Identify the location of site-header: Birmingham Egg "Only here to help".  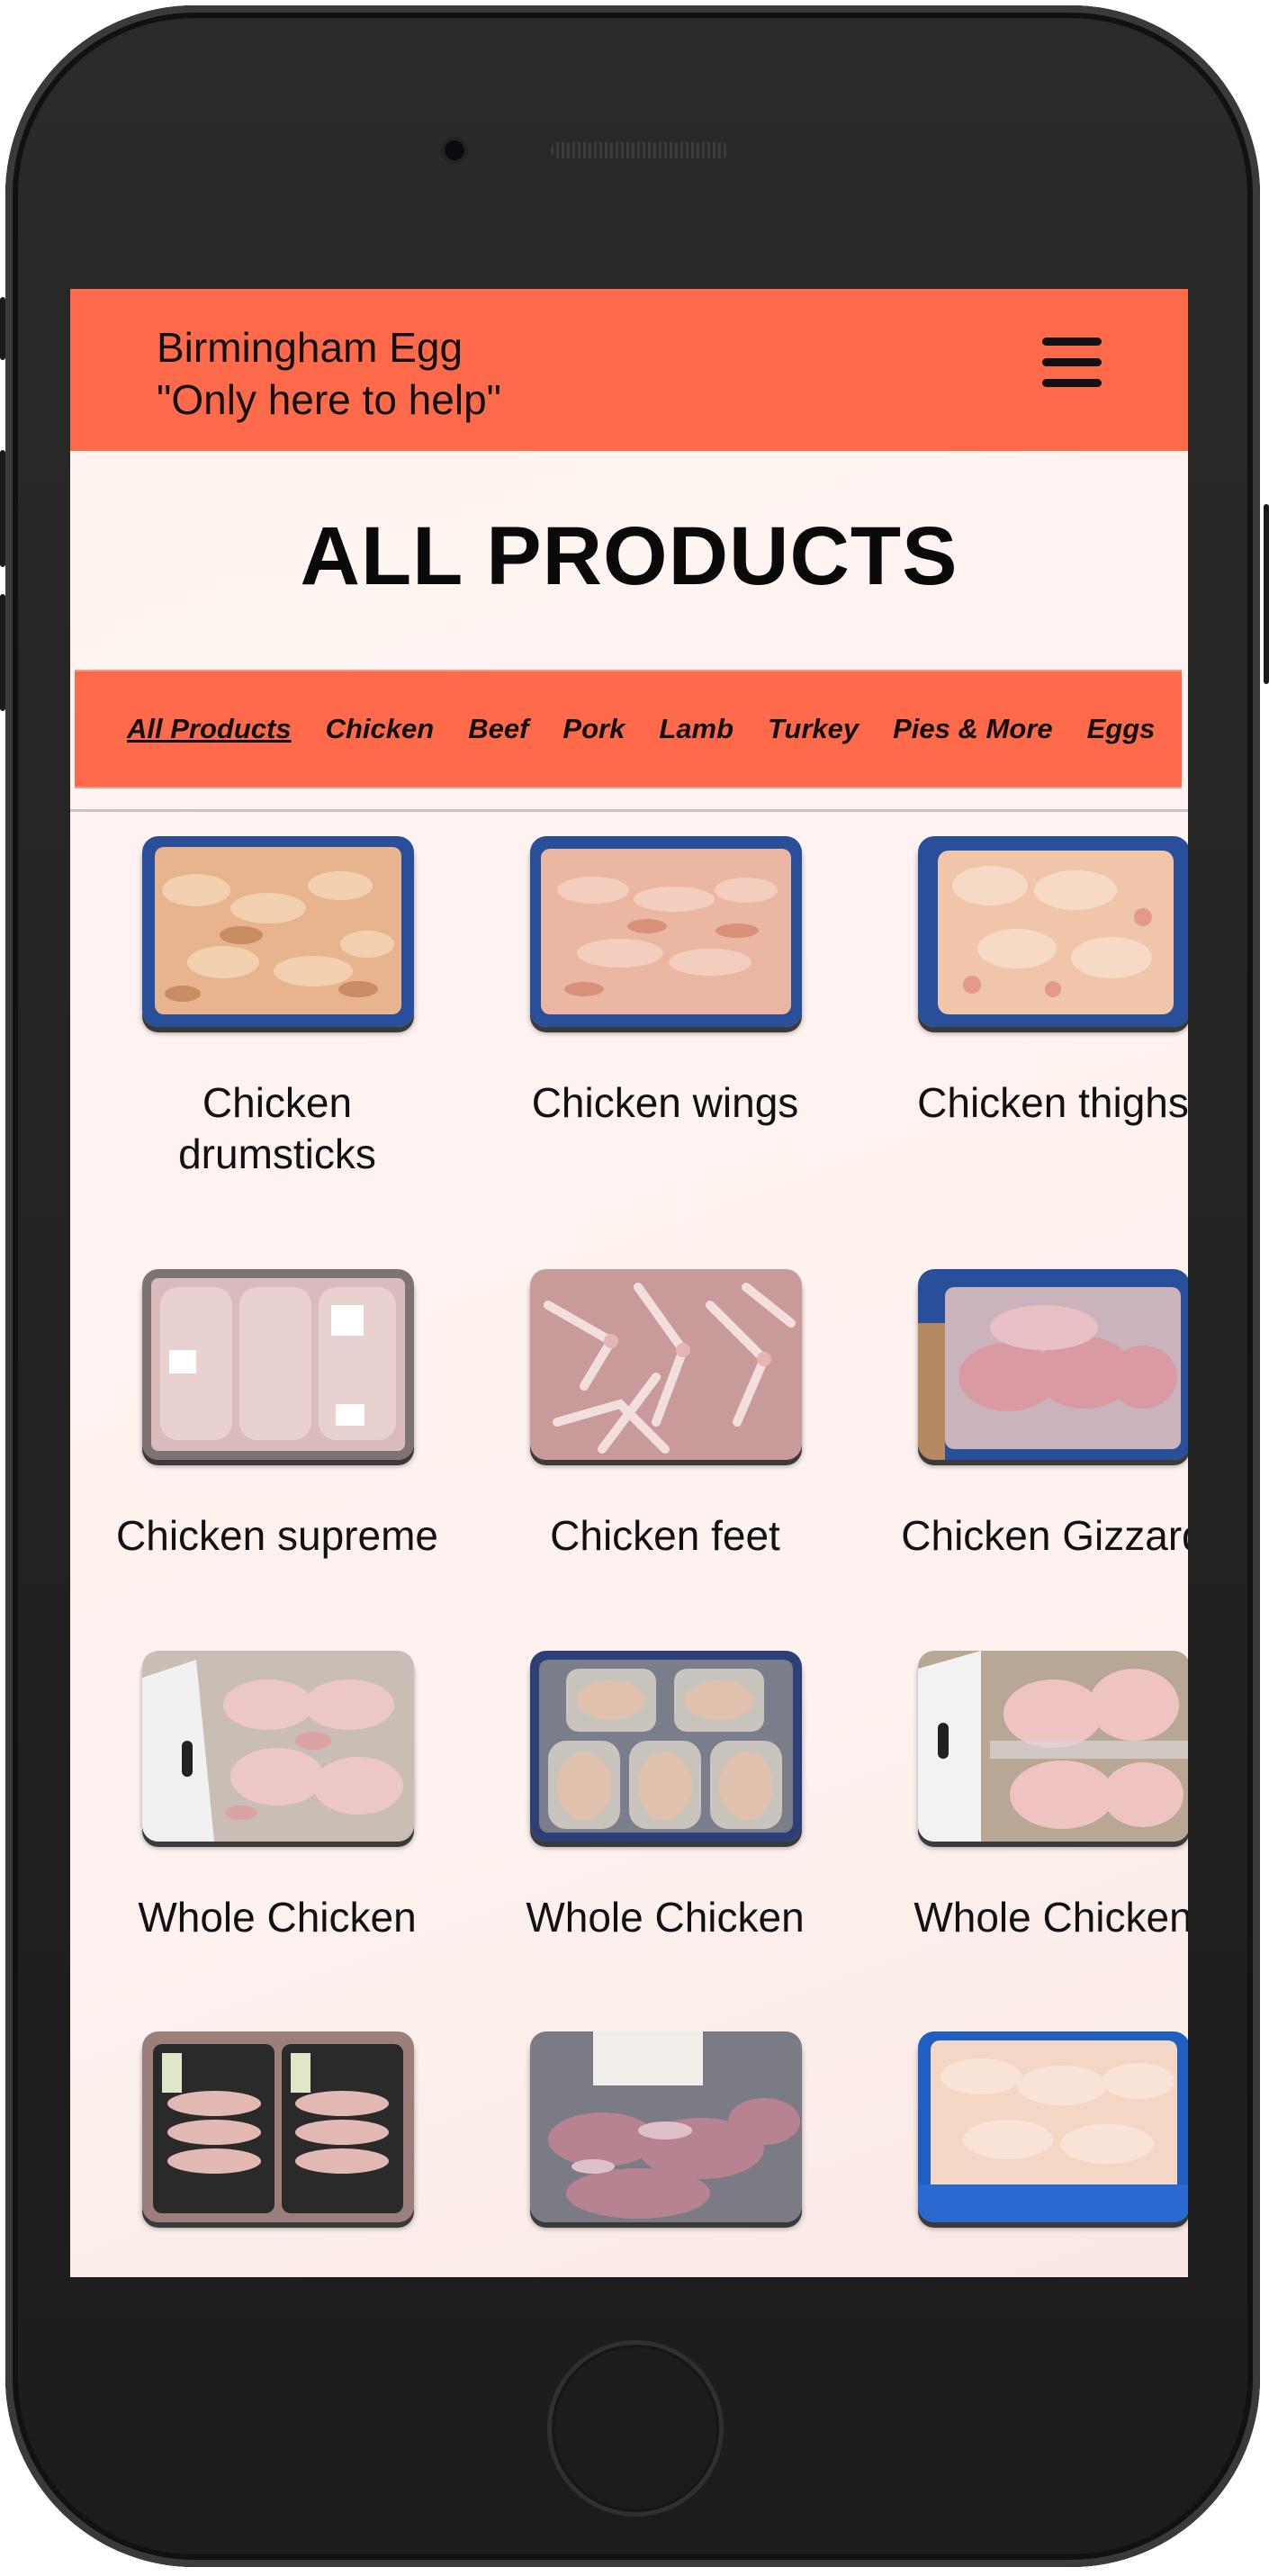
(629, 370).